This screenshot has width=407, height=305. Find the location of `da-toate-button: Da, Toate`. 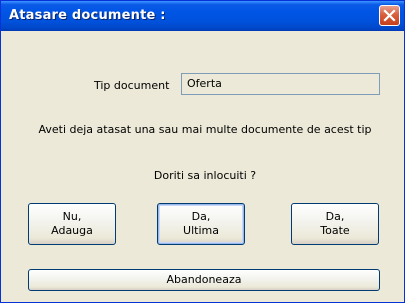

da-toate-button: Da, Toate is located at coordinates (335, 224).